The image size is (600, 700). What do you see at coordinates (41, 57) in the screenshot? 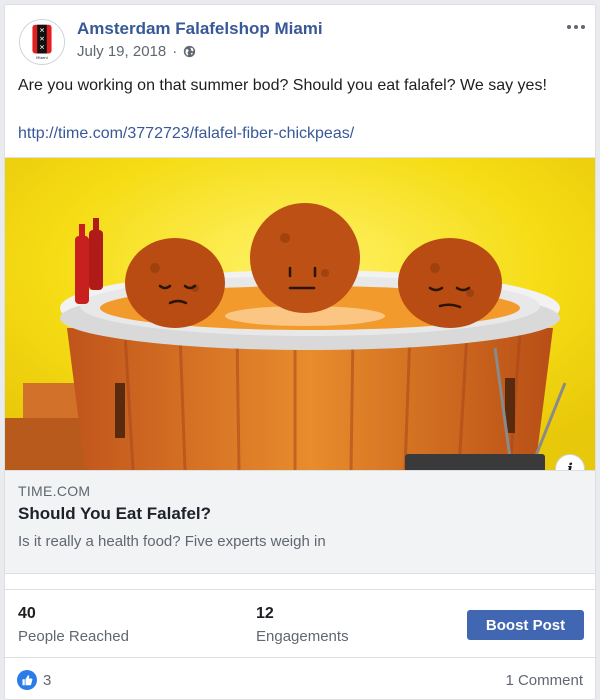
I see `logo-caption: Miami` at bounding box center [41, 57].